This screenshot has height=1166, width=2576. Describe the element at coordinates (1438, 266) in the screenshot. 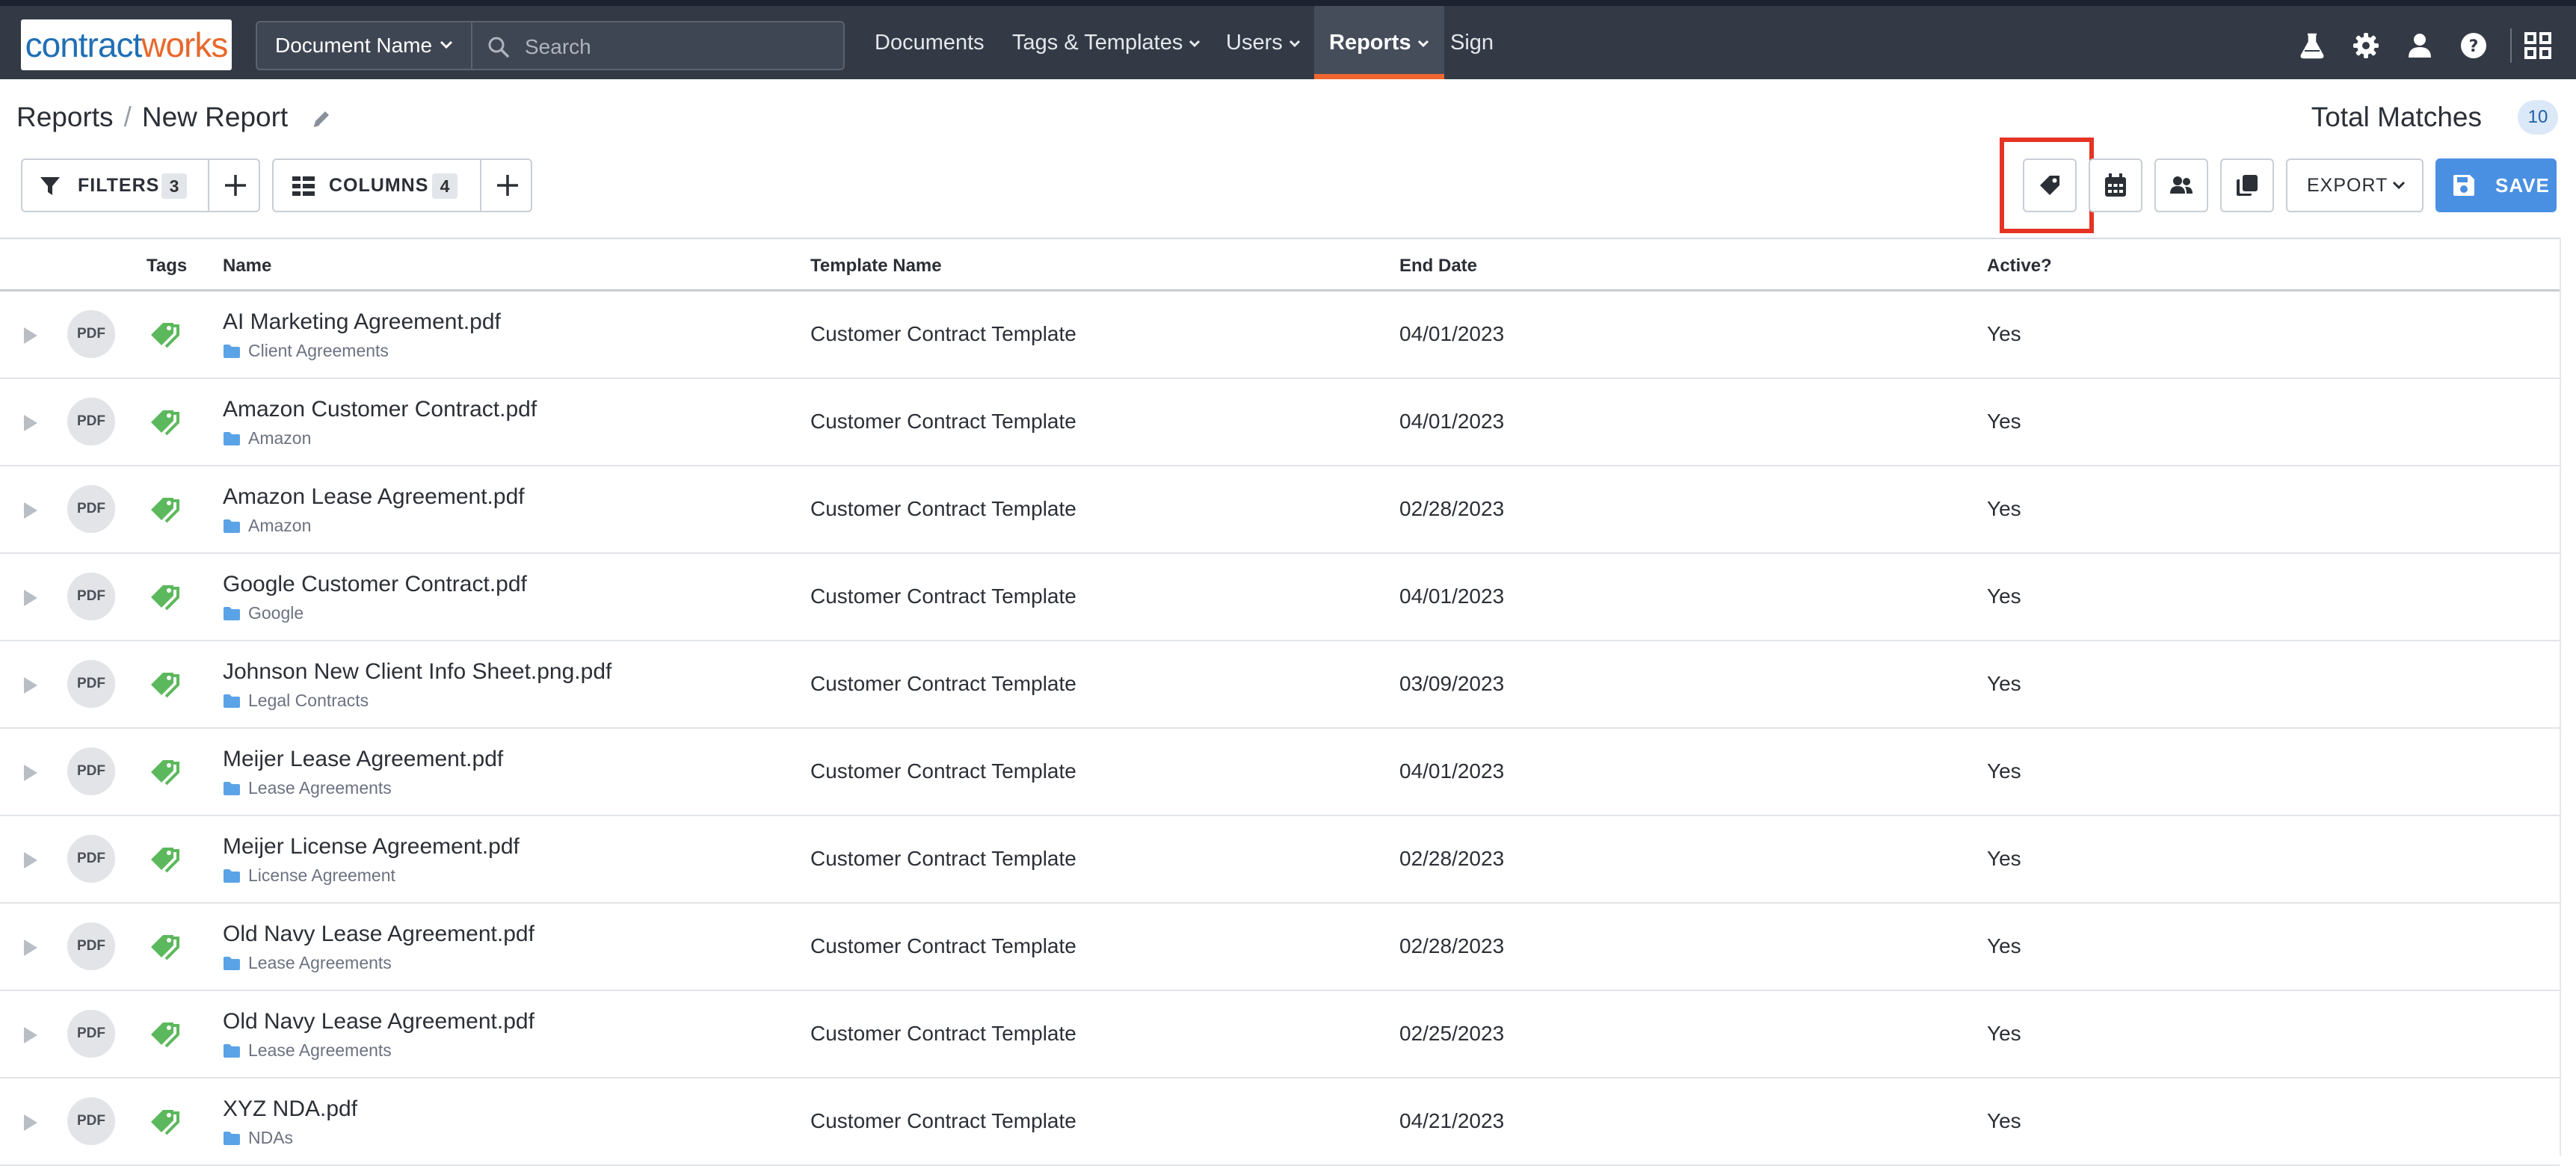

I see `column-header-end-date: End Date` at that location.